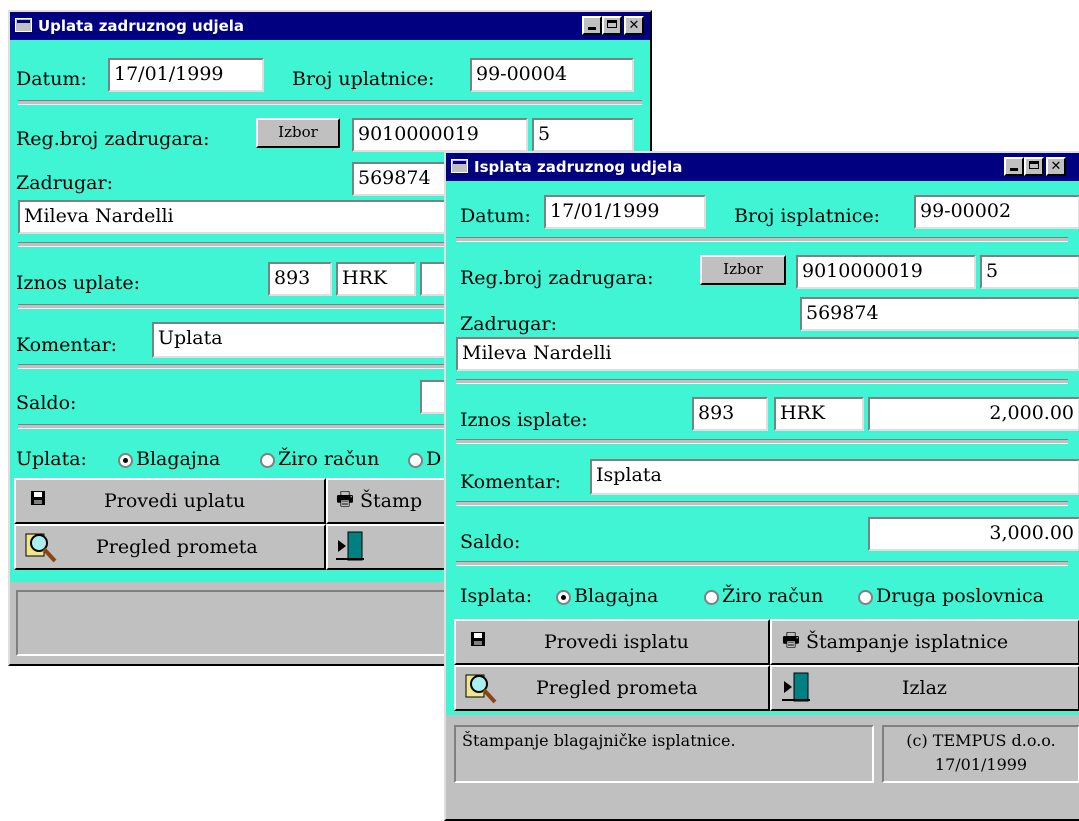  I want to click on iznos-amount-field: 2,000.00, so click(973, 414).